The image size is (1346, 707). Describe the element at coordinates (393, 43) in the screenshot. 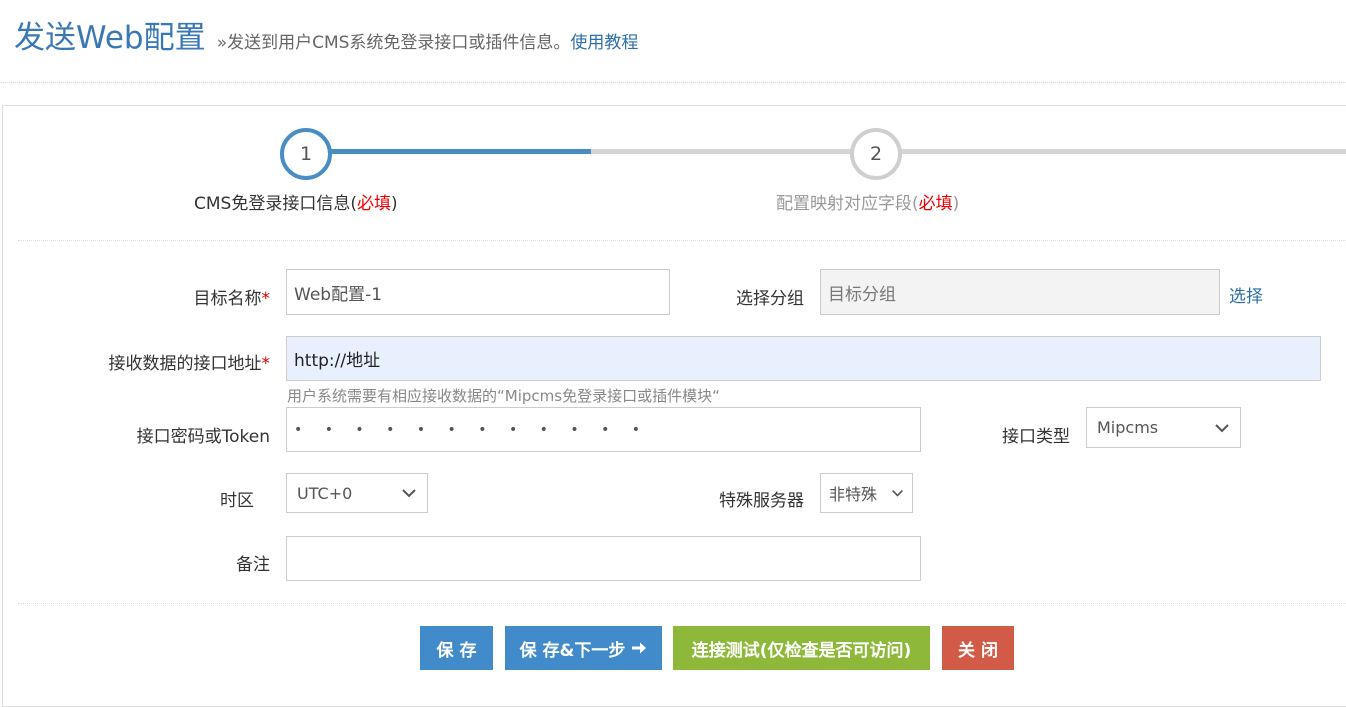

I see `page-subtitle: »发送到用户CMS系统免登录接口或插件信息。` at that location.